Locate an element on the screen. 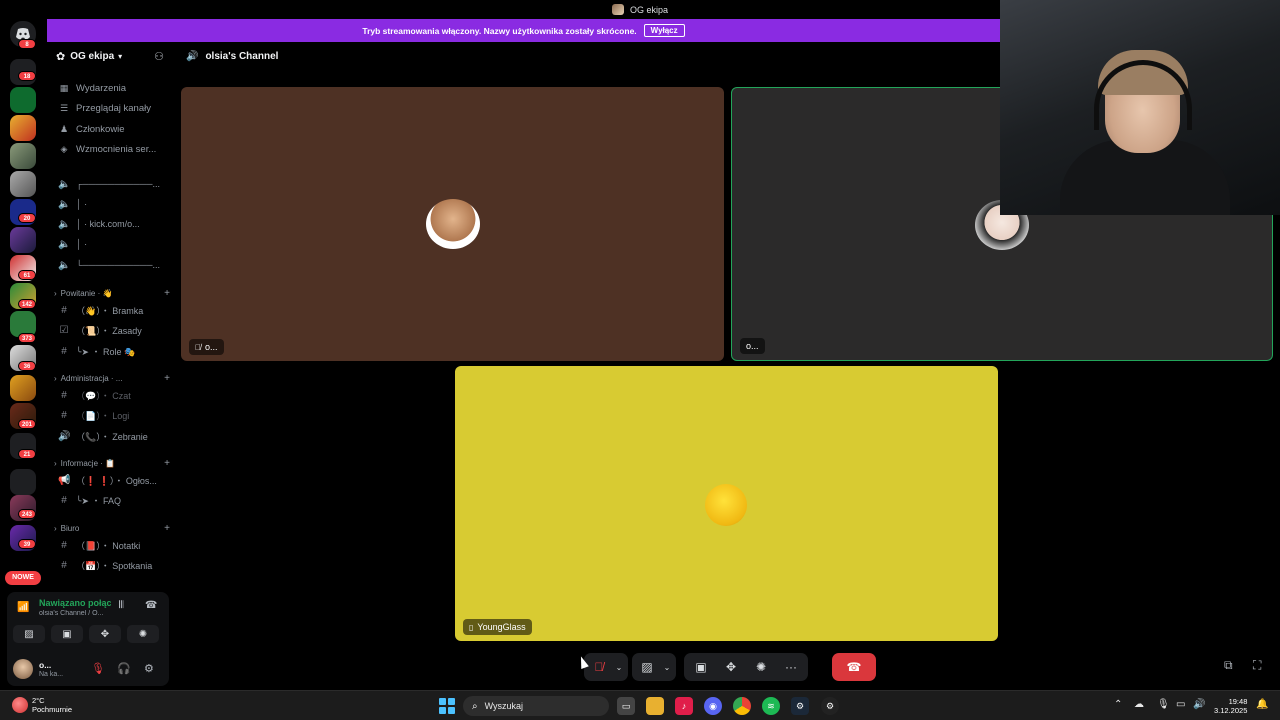 The image size is (1280, 720). text-channel: # ╰➤ ・ FAQ is located at coordinates (114, 500).